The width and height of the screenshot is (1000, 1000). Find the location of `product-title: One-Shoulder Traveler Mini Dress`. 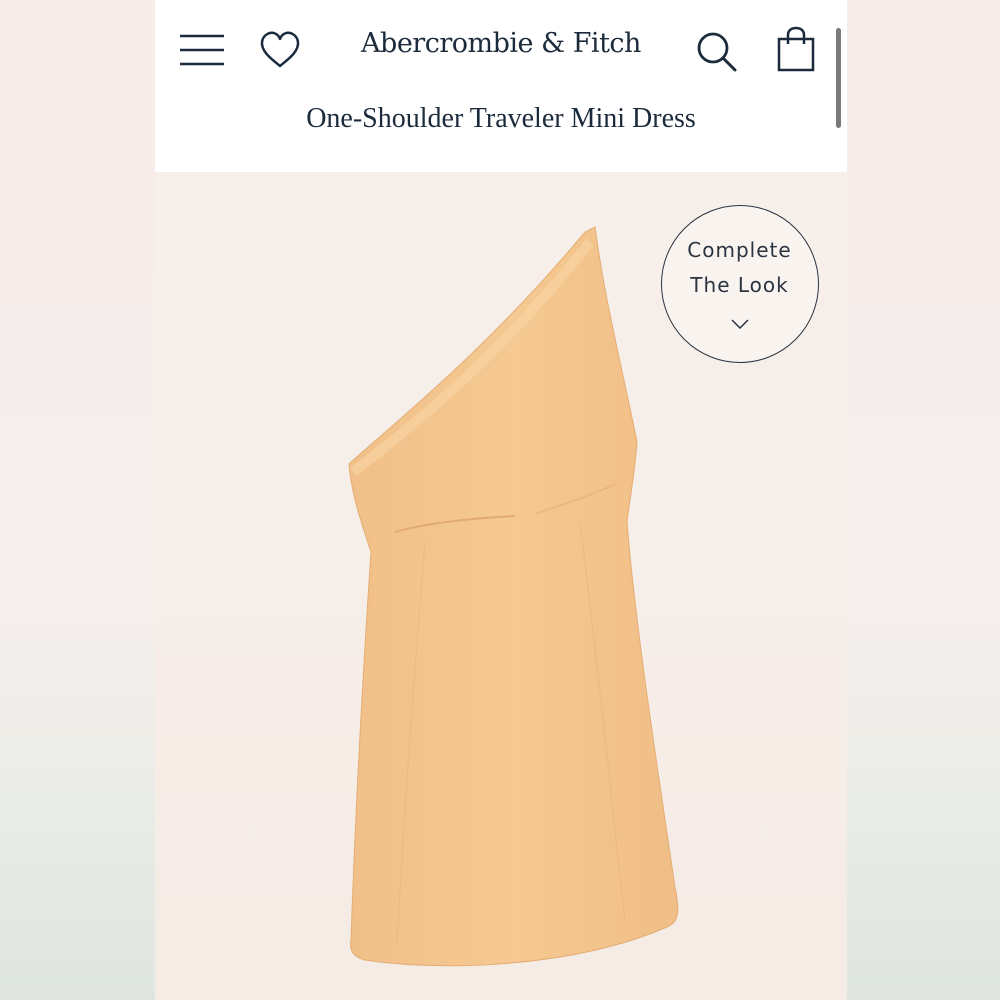

product-title: One-Shoulder Traveler Mini Dress is located at coordinates (501, 118).